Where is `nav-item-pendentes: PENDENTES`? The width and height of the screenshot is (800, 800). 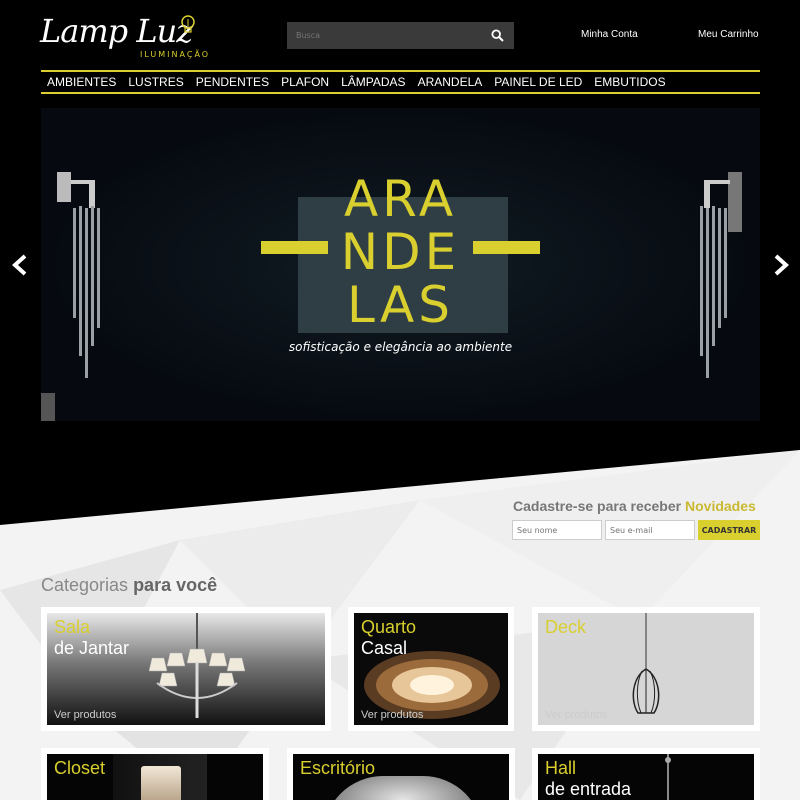 nav-item-pendentes: PENDENTES is located at coordinates (232, 82).